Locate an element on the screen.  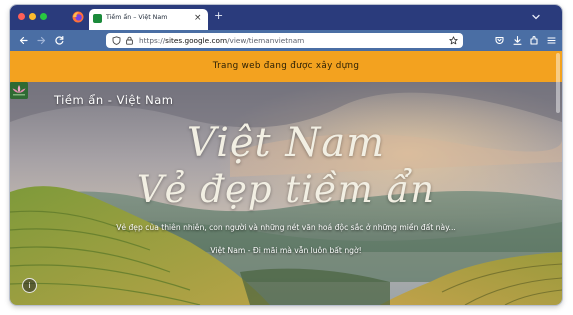
info-icon: i is located at coordinates (29, 285).